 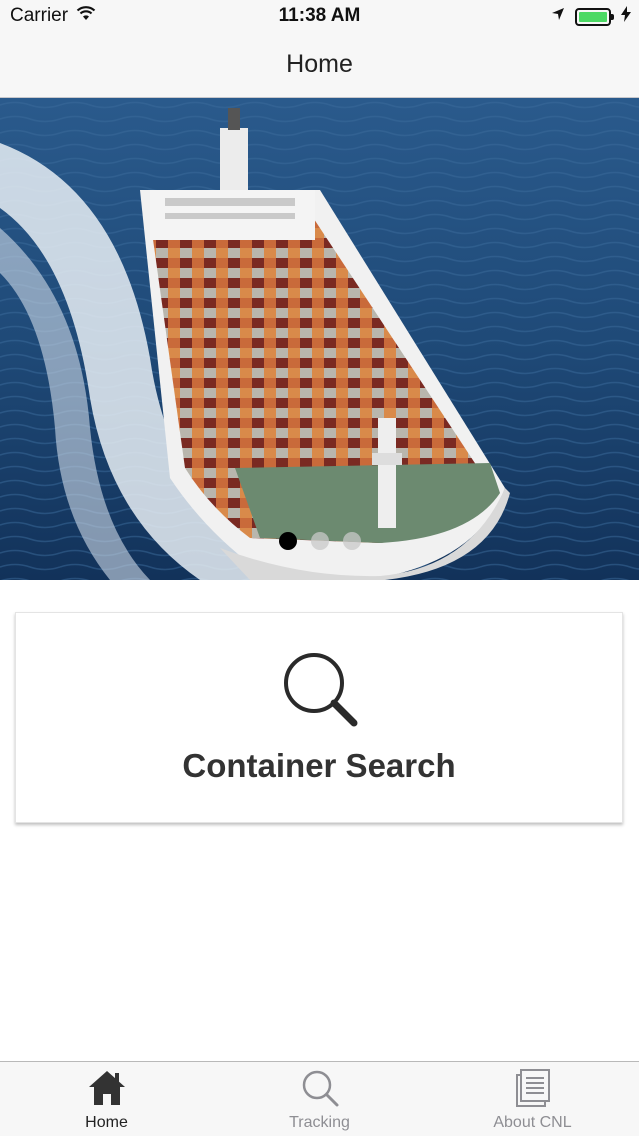 I want to click on tab-tracking-label: Tracking, so click(x=319, y=1122).